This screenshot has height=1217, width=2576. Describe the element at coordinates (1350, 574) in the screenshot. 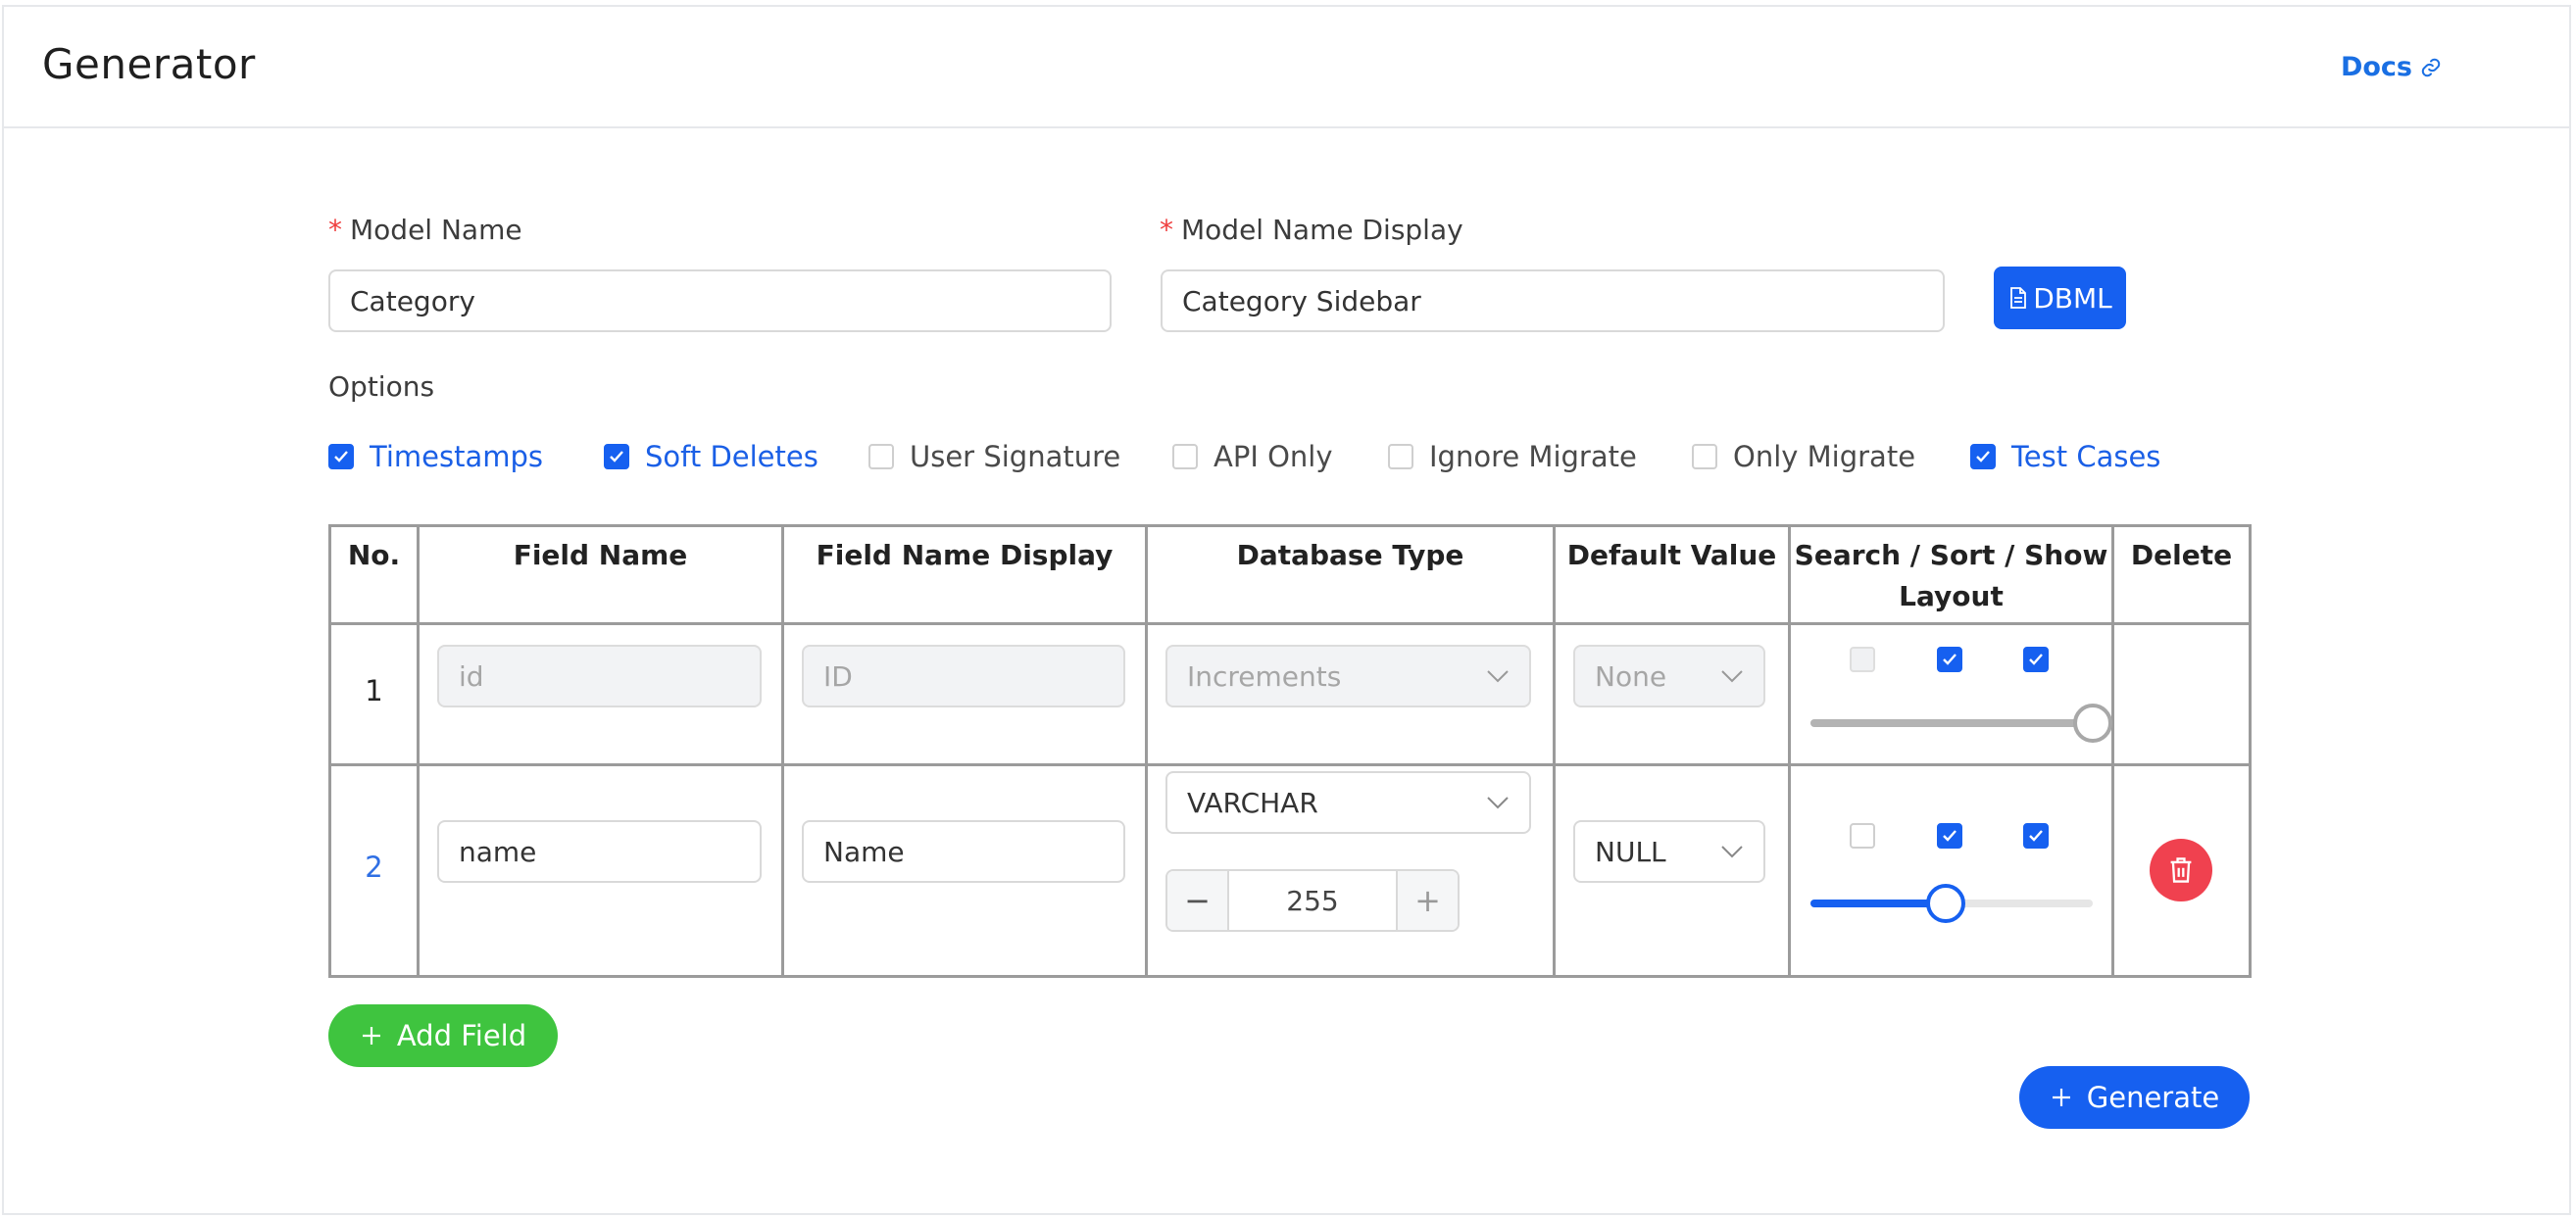

I see `header-database-type: Database Type` at that location.